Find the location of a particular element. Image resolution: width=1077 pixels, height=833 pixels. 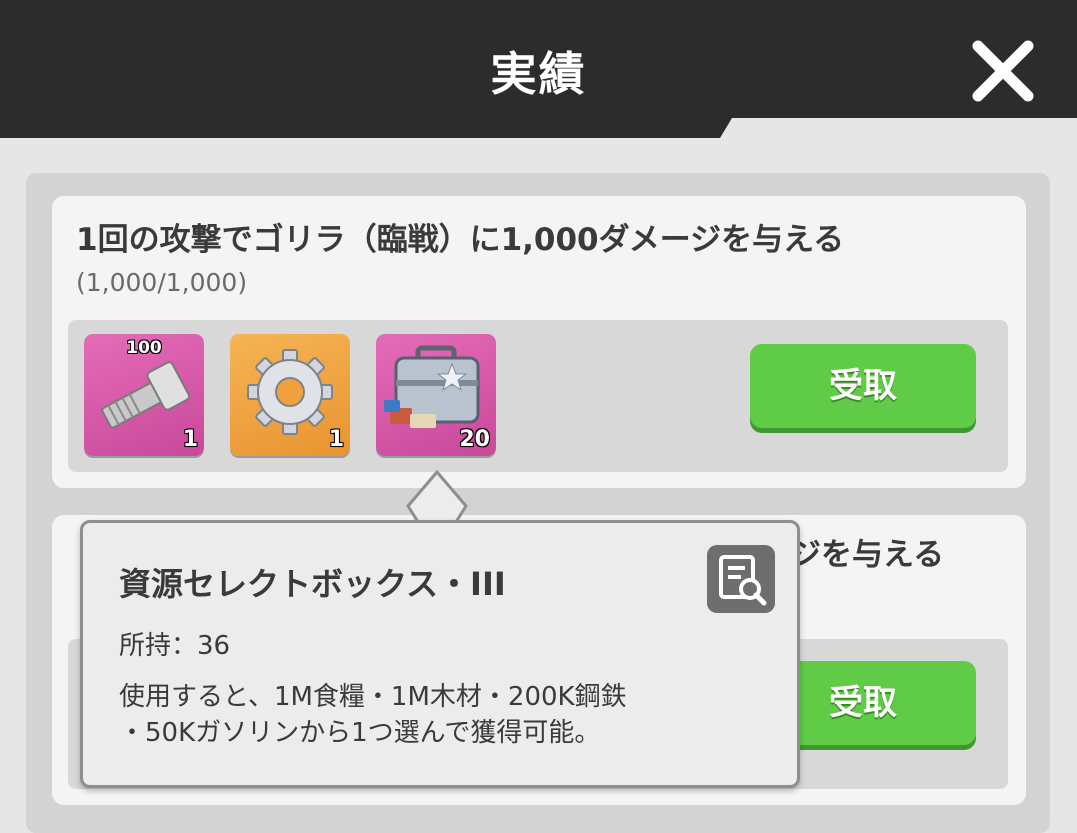

reward-item-resource-box: 20 is located at coordinates (436, 395).